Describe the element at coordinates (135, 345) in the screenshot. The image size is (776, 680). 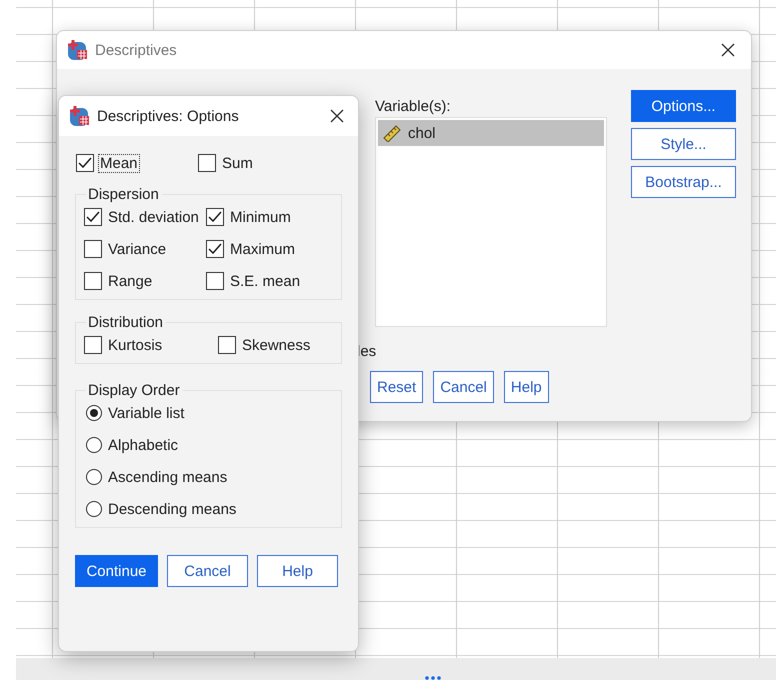
I see `checkbox-label: Kurtosis` at that location.